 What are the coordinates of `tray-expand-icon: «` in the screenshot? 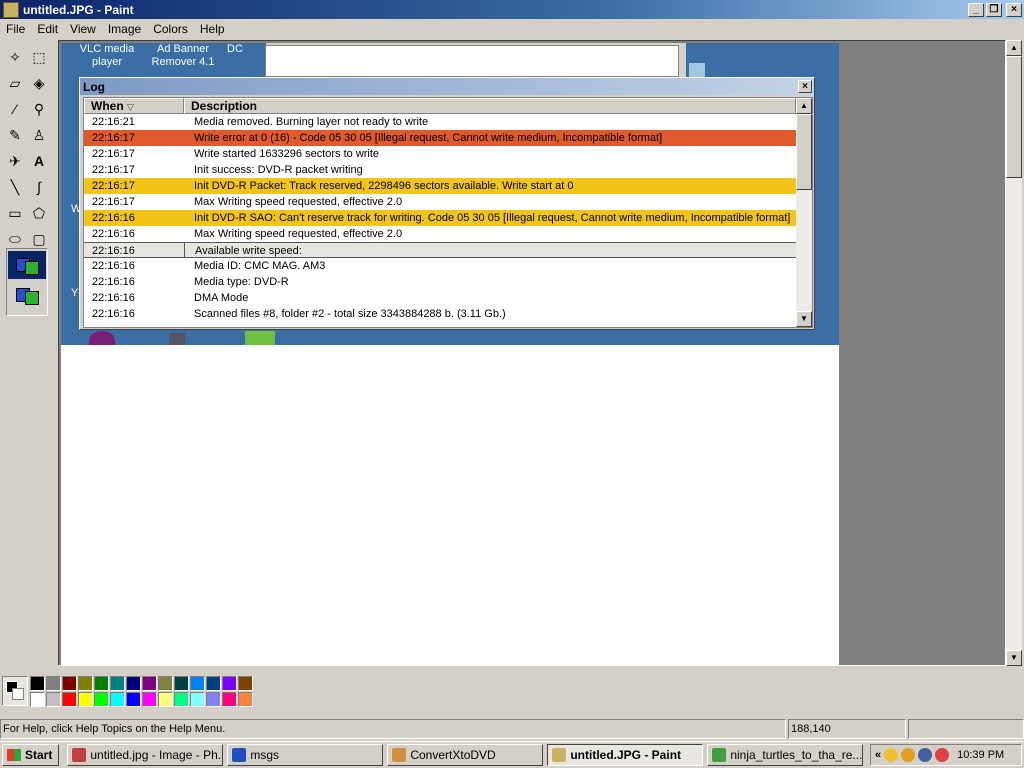 It's located at (878, 755).